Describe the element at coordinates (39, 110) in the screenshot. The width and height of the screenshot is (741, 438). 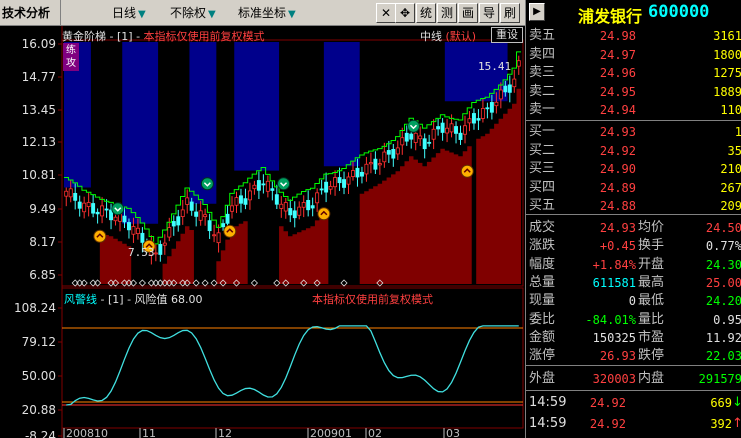
I see `y-tick-label: 13.45` at that location.